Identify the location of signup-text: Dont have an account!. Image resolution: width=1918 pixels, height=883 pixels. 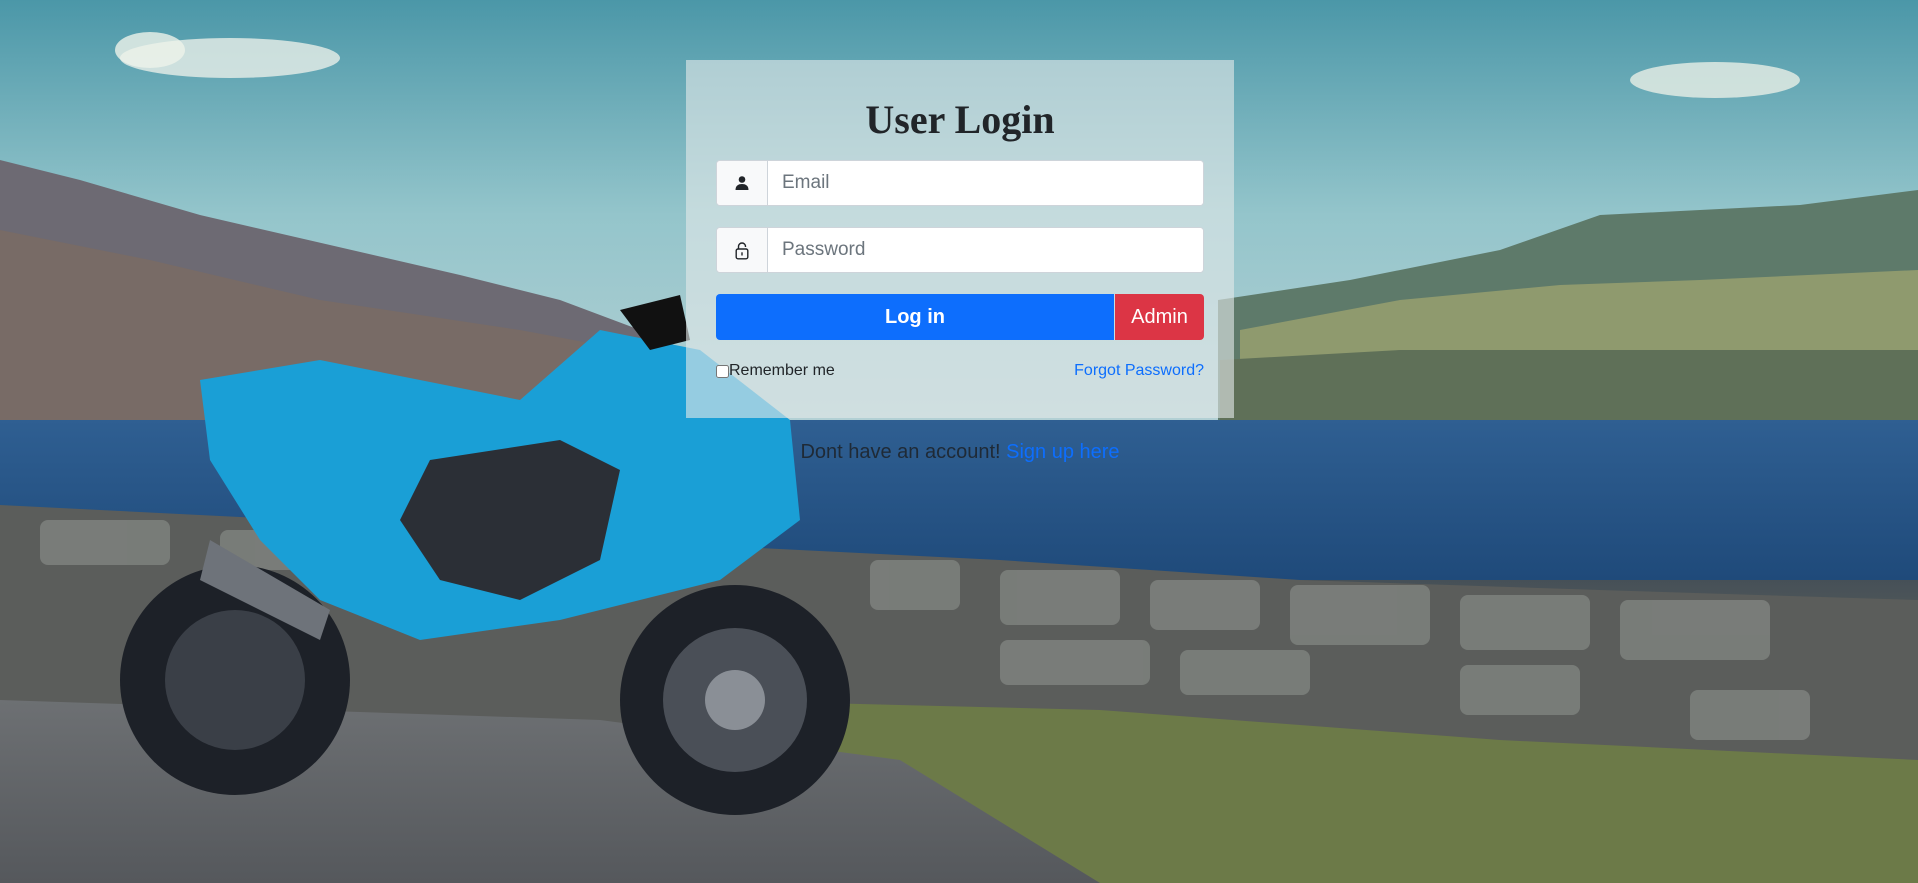
(903, 452).